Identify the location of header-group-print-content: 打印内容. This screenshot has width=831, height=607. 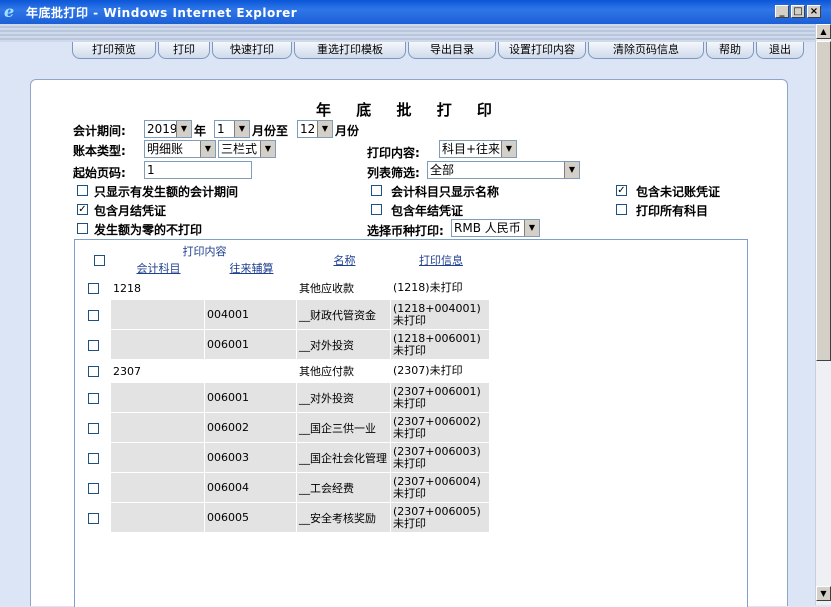
(203, 251).